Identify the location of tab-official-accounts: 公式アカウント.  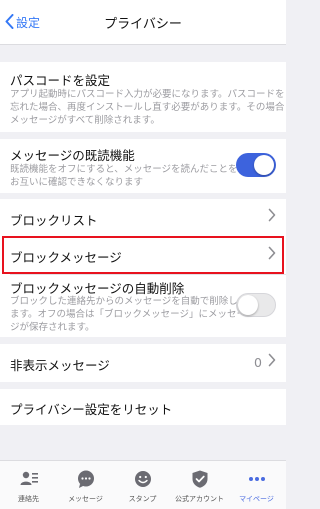
(199, 485).